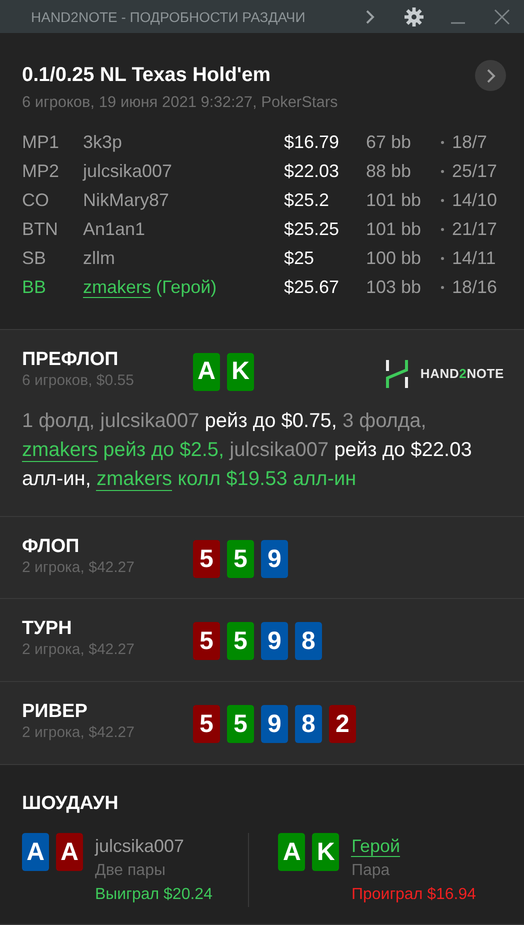 This screenshot has width=524, height=925. I want to click on stack-amount: $25.2, so click(307, 200).